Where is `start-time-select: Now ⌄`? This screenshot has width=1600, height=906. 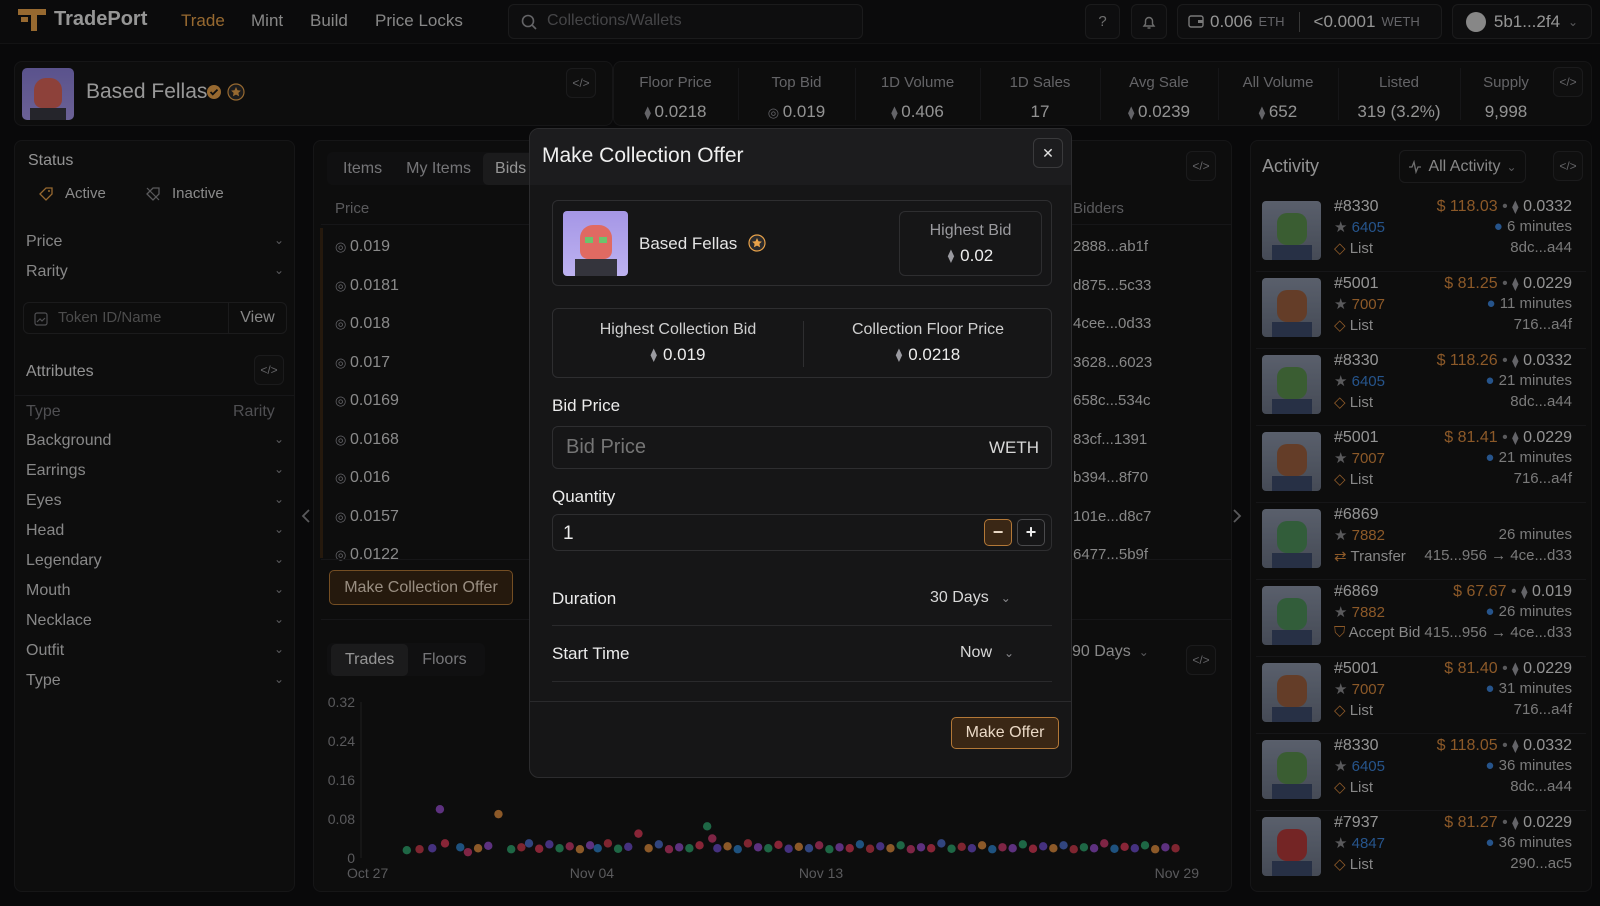
start-time-select: Now ⌄ is located at coordinates (987, 653).